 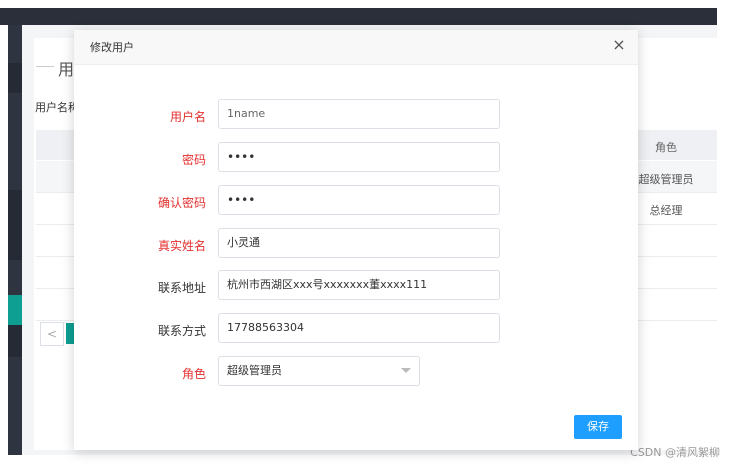 What do you see at coordinates (359, 114) in the screenshot?
I see `username-input: 1name` at bounding box center [359, 114].